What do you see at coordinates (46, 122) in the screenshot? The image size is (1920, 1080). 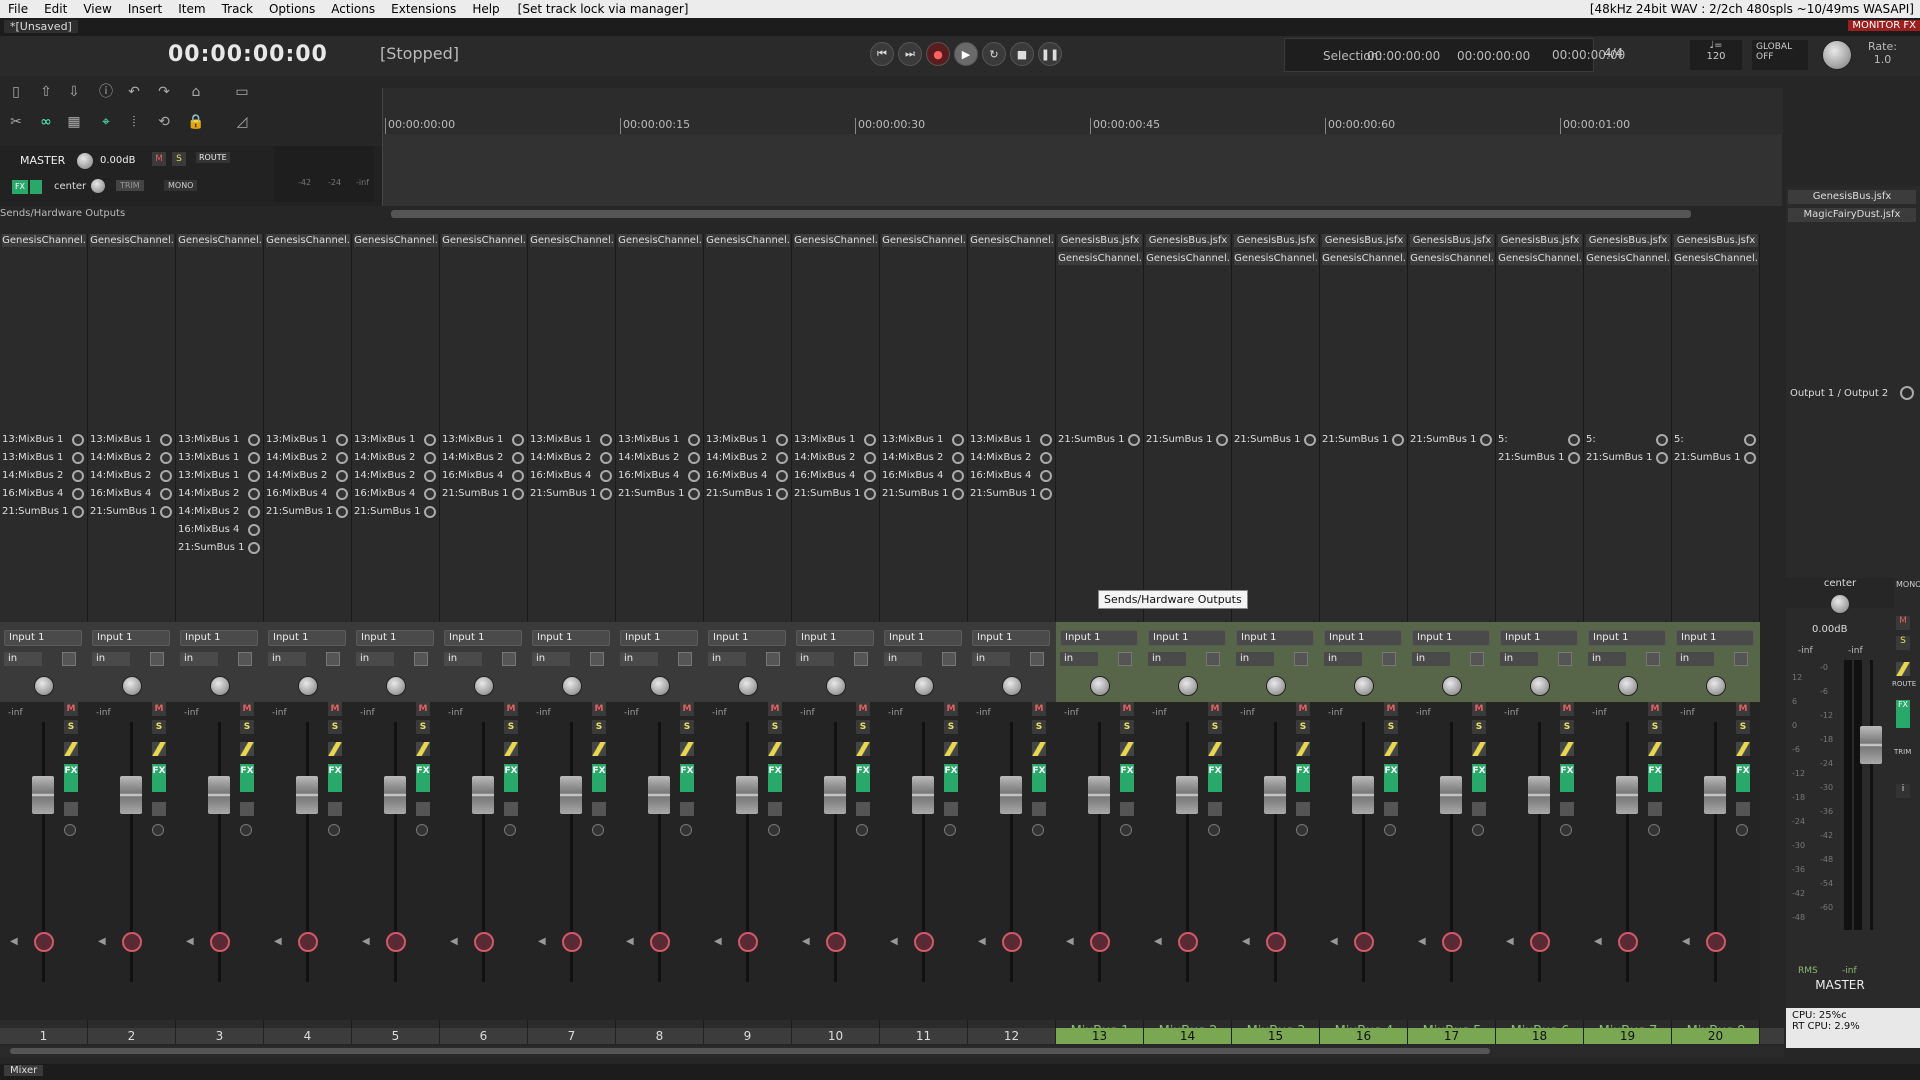 I see `link-icon: ∞` at bounding box center [46, 122].